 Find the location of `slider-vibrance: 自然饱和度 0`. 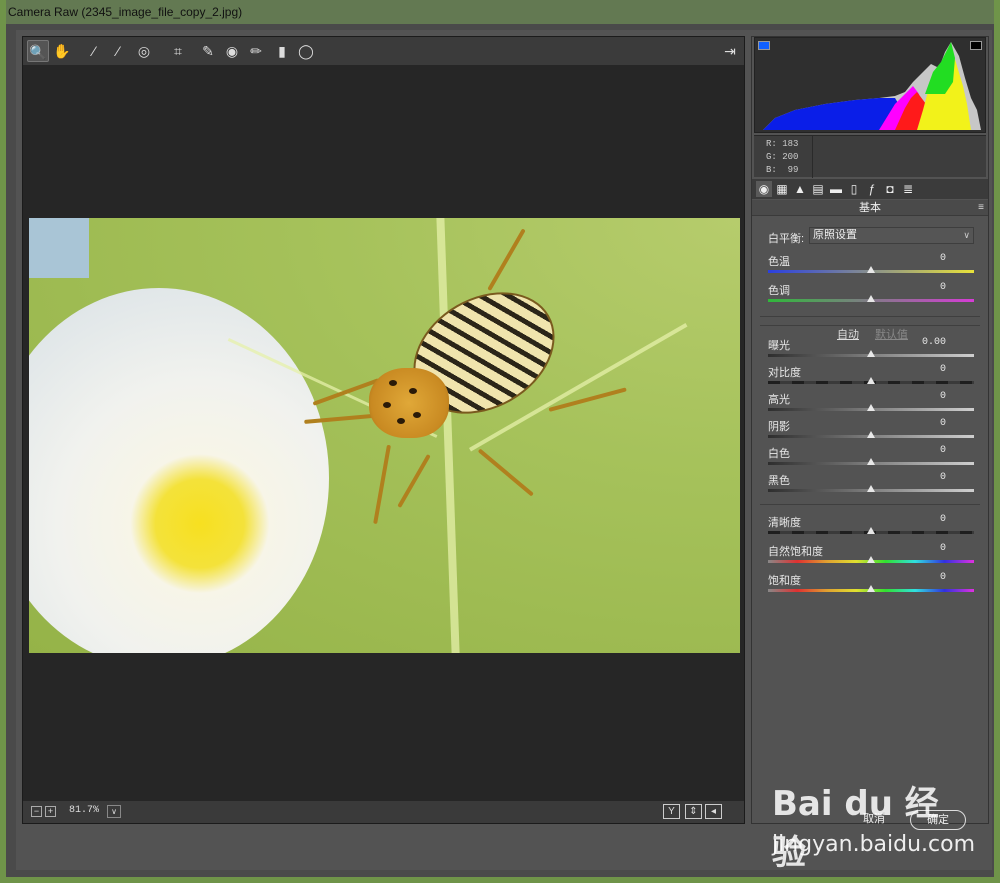

slider-vibrance: 自然饱和度 0 is located at coordinates (871, 556).